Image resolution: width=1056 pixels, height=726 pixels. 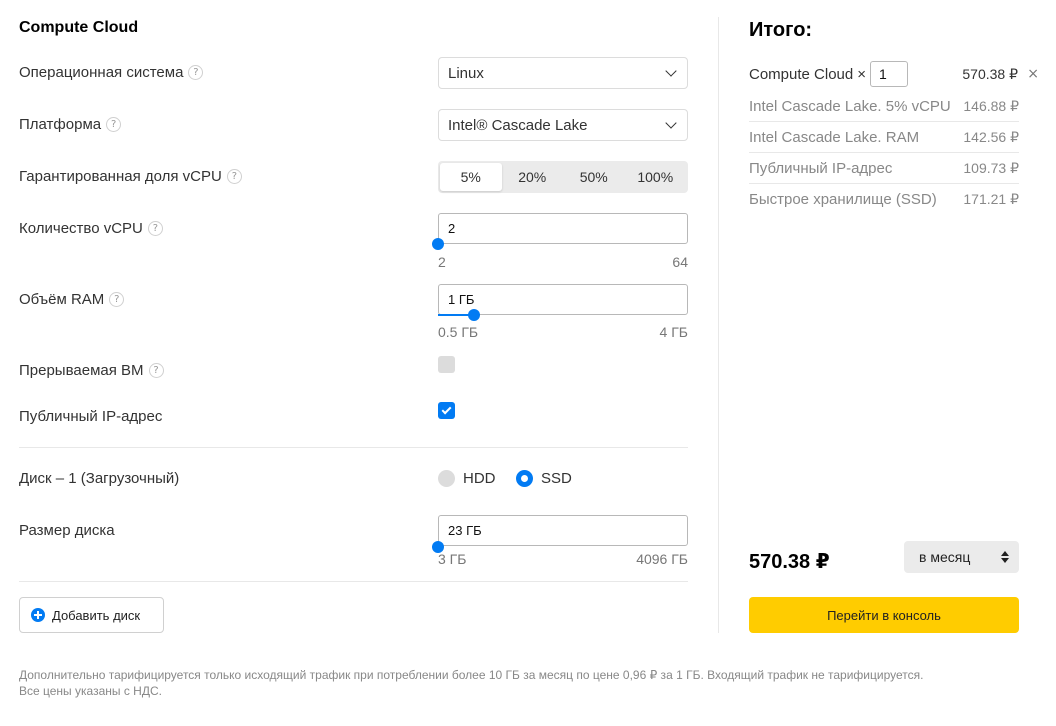 I want to click on os-label: Операционная система ?, so click(x=111, y=72).